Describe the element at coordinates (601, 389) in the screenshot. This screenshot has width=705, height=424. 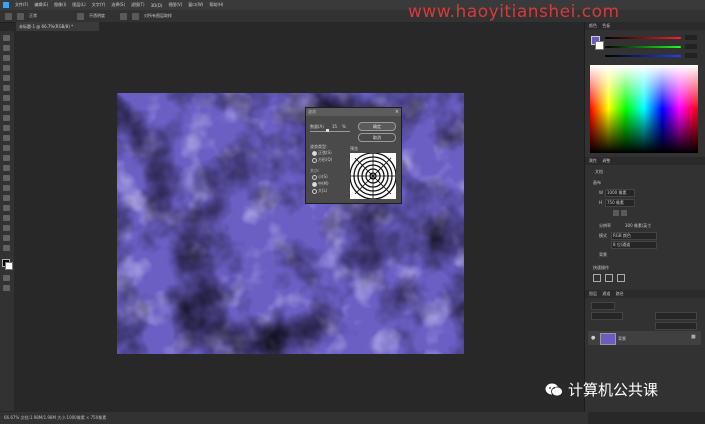
I see `wechat-watermark: 计算机公共课` at that location.